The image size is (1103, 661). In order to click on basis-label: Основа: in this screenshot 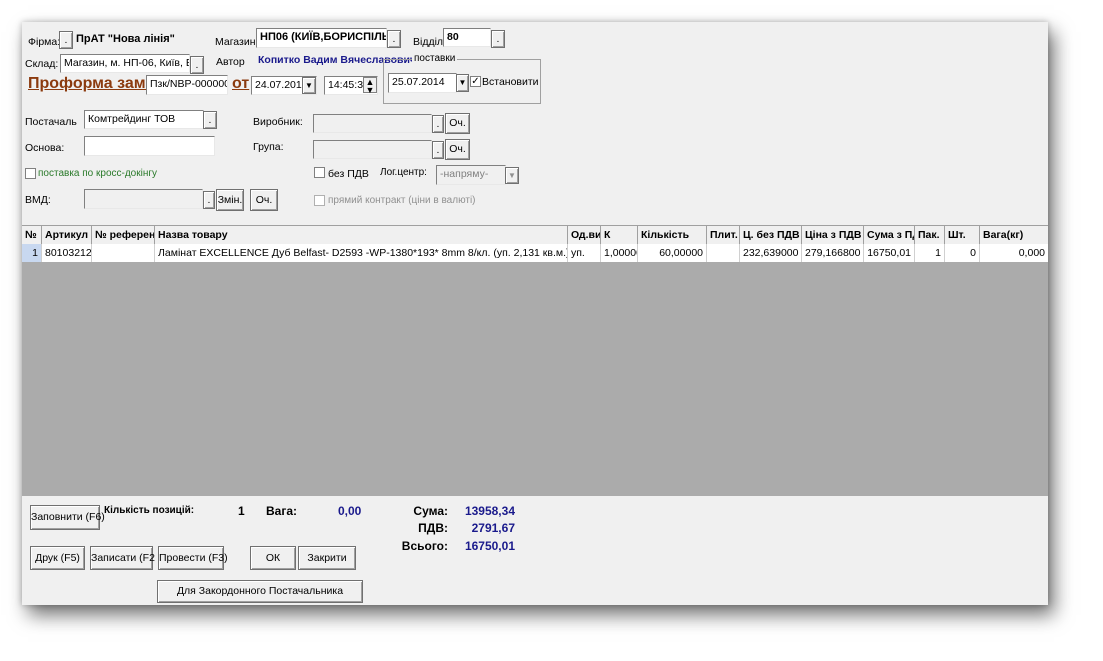, I will do `click(45, 148)`.